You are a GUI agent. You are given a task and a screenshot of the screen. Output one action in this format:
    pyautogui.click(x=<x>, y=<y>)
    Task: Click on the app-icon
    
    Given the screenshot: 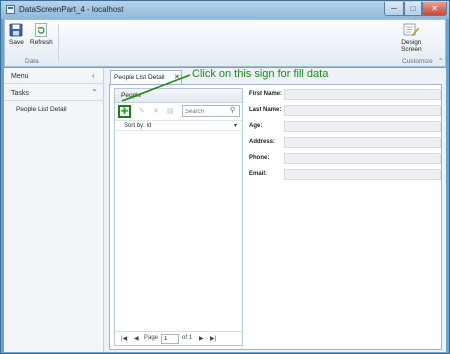 What is the action you would take?
    pyautogui.click(x=10, y=9)
    